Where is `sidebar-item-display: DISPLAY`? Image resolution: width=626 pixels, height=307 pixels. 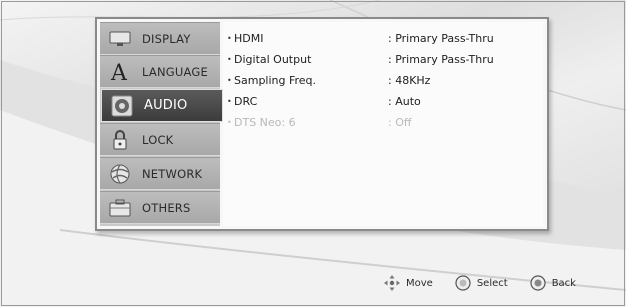
sidebar-item-display: DISPLAY is located at coordinates (160, 38).